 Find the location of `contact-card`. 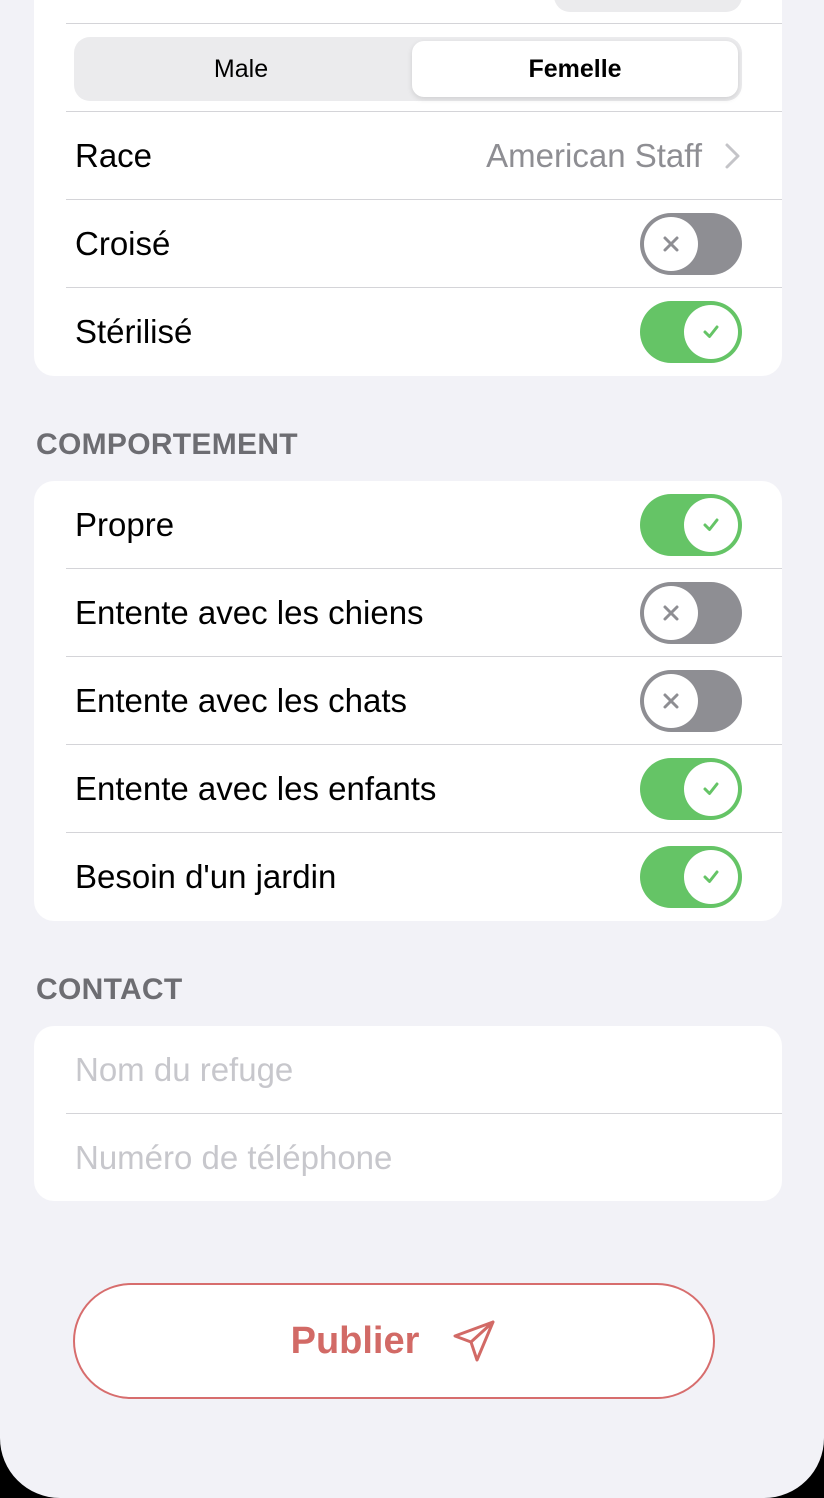

contact-card is located at coordinates (408, 1114).